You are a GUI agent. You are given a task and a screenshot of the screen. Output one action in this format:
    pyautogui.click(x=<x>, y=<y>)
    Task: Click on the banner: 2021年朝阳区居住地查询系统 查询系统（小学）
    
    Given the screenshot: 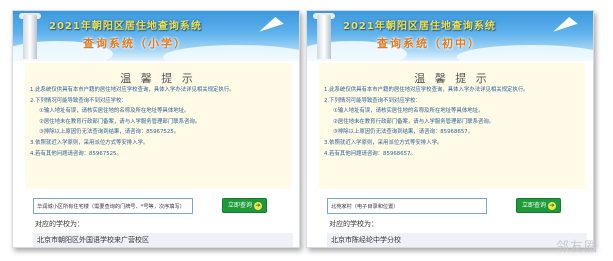 What is the action you would take?
    pyautogui.click(x=156, y=36)
    